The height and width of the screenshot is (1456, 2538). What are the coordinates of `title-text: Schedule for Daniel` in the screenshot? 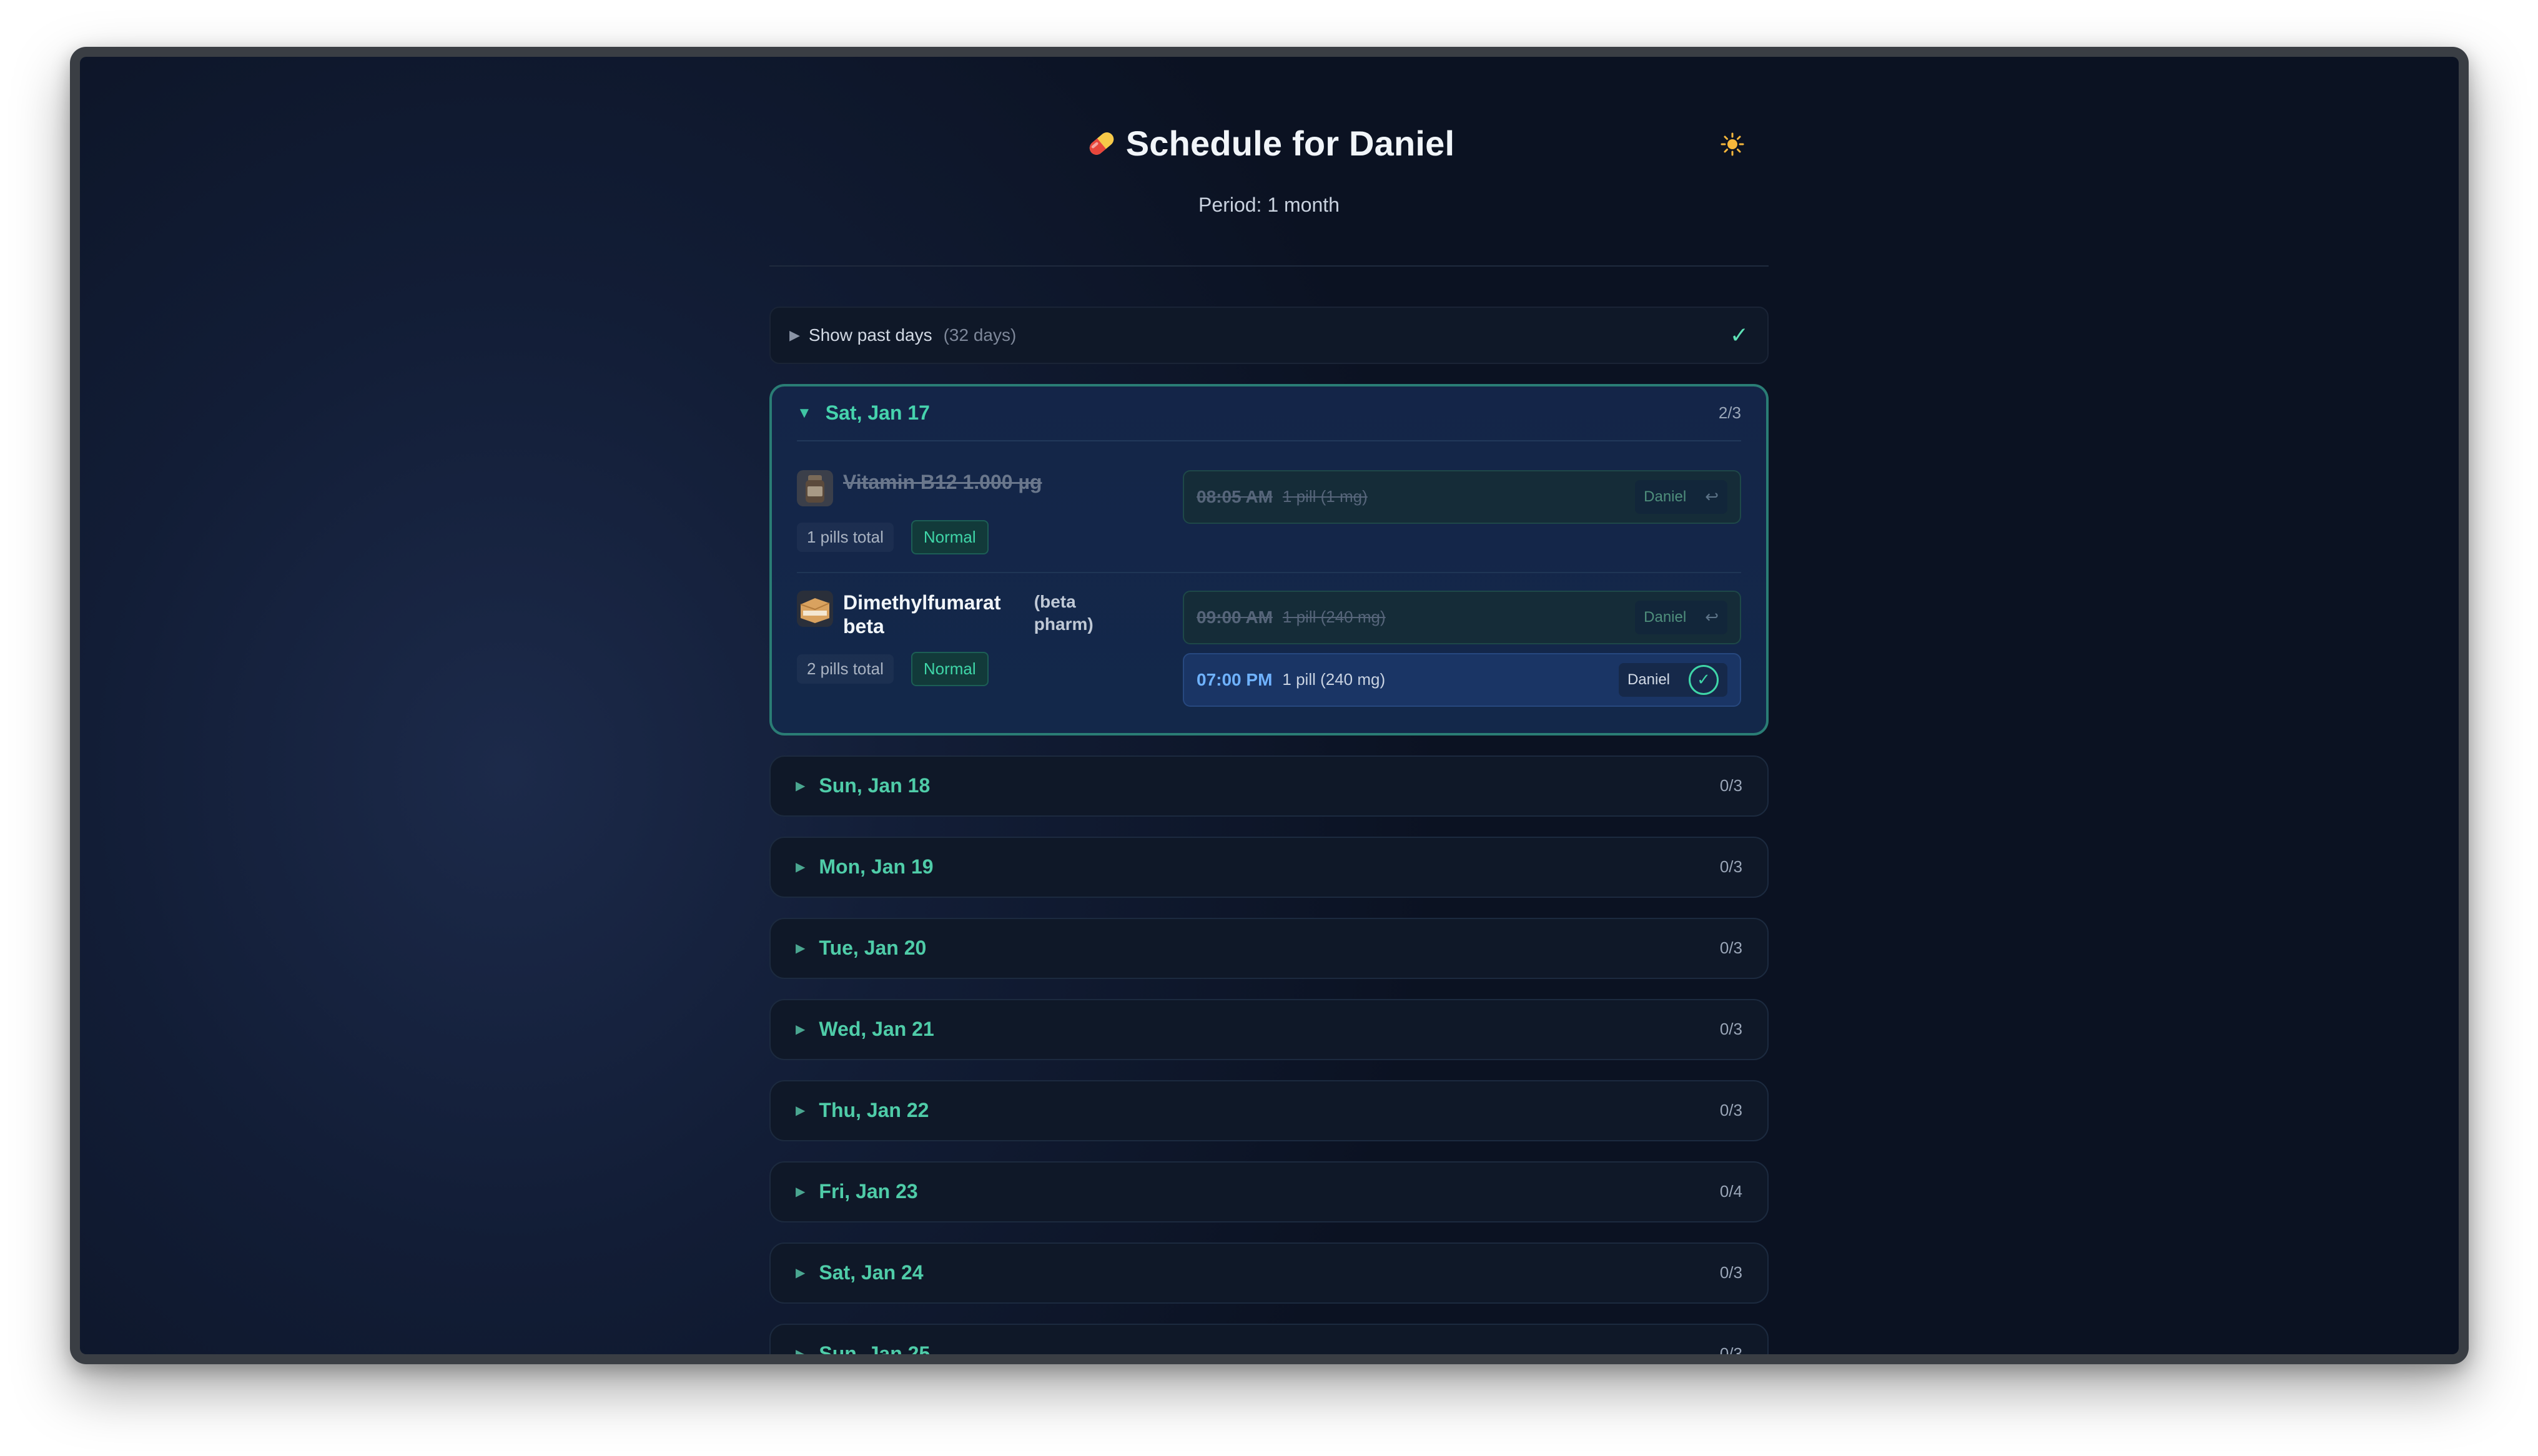 It's located at (1290, 143).